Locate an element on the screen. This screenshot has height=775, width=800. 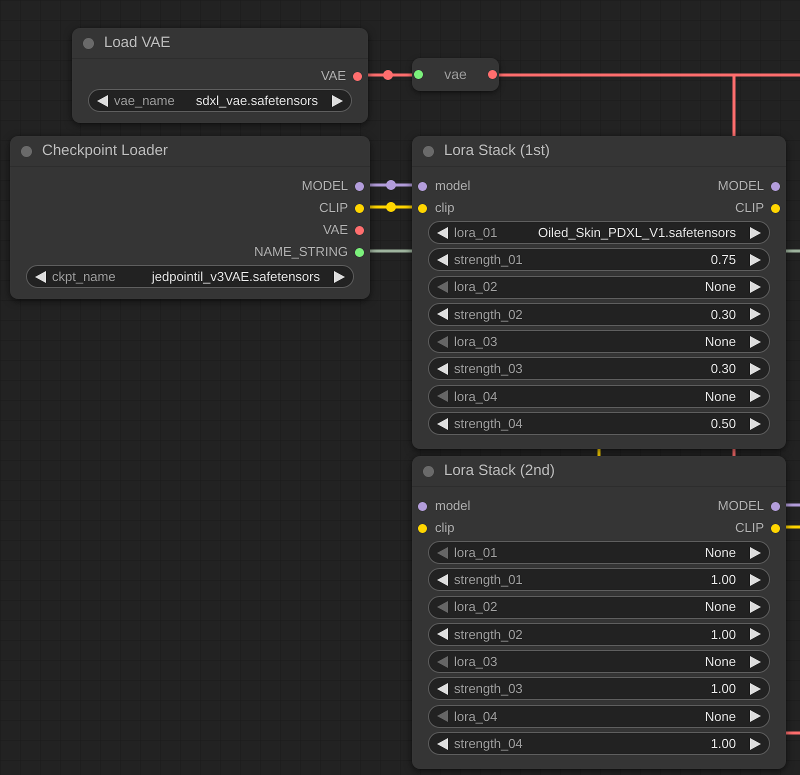
combo-field: strength_01 1.00 is located at coordinates (599, 580).